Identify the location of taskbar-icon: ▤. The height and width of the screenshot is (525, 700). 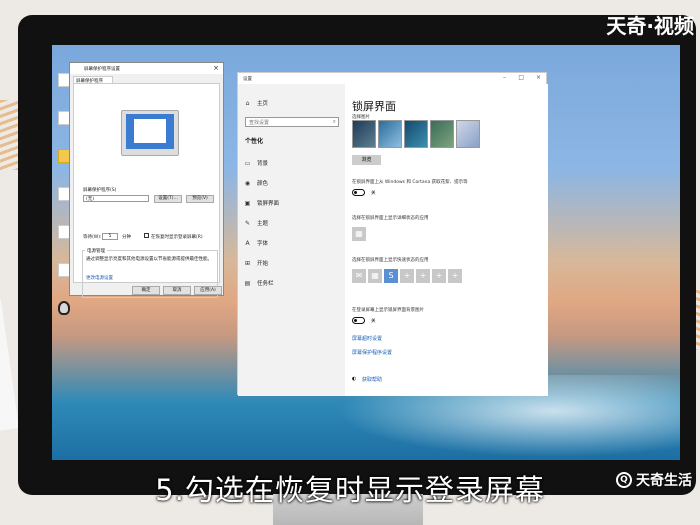
(247, 283).